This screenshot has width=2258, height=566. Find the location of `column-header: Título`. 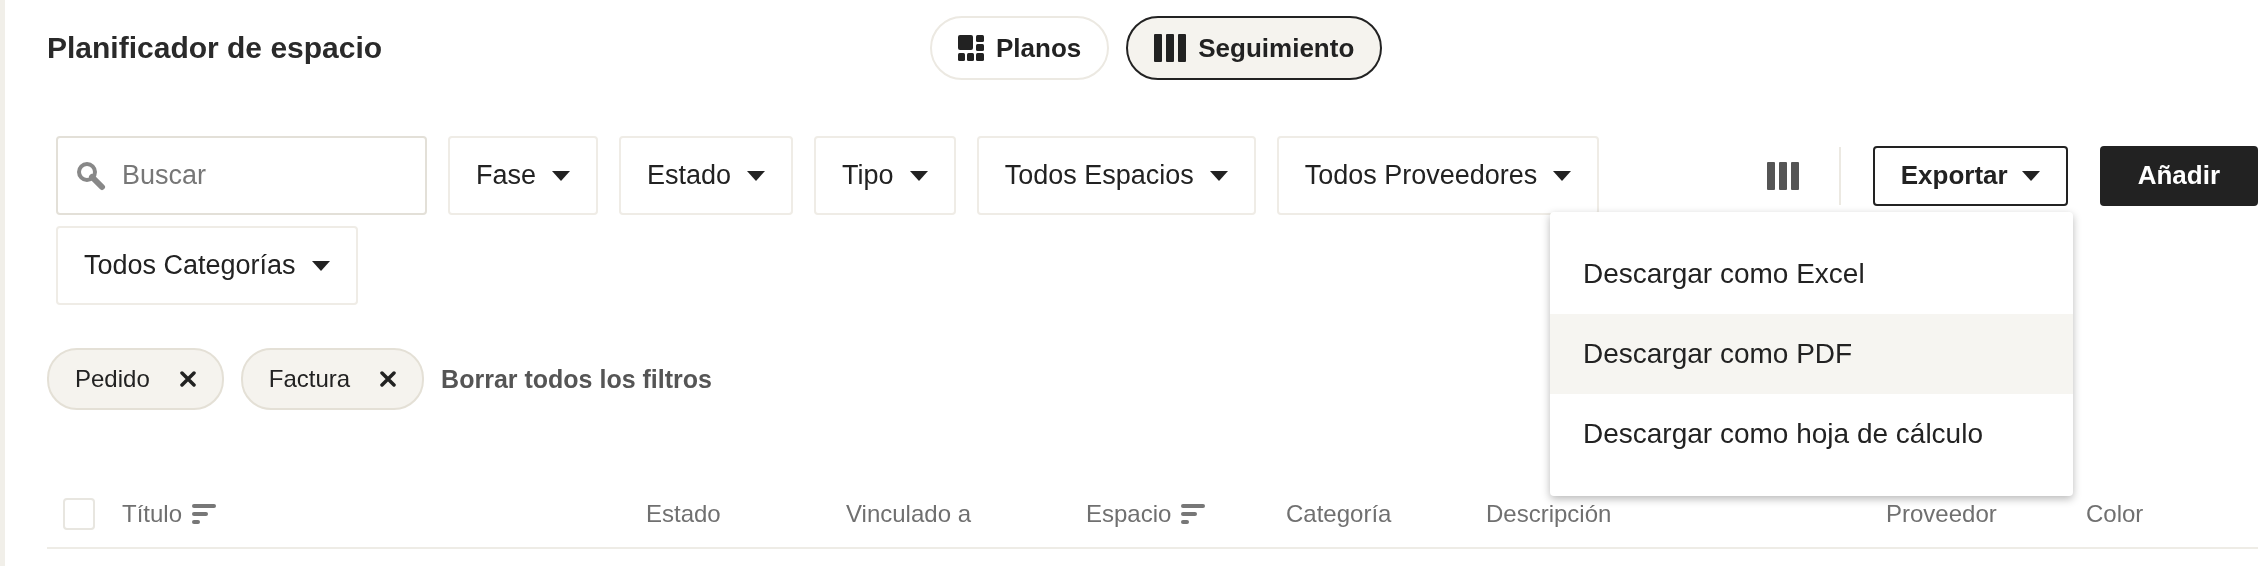

column-header: Título is located at coordinates (169, 514).